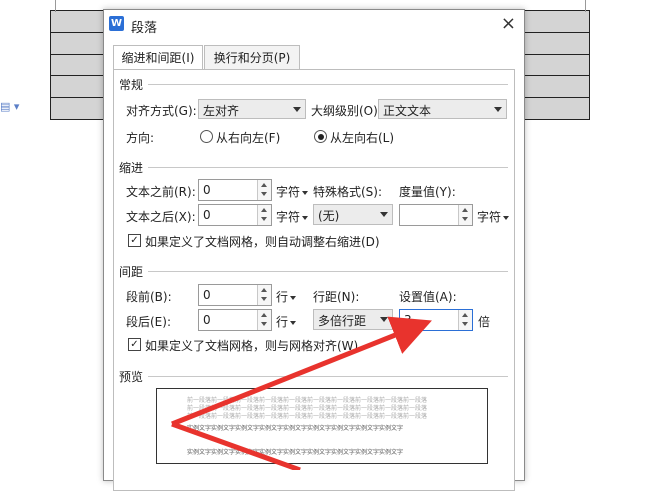 The height and width of the screenshot is (491, 646). What do you see at coordinates (484, 322) in the screenshot?
I see `setting-value-unit: 倍` at bounding box center [484, 322].